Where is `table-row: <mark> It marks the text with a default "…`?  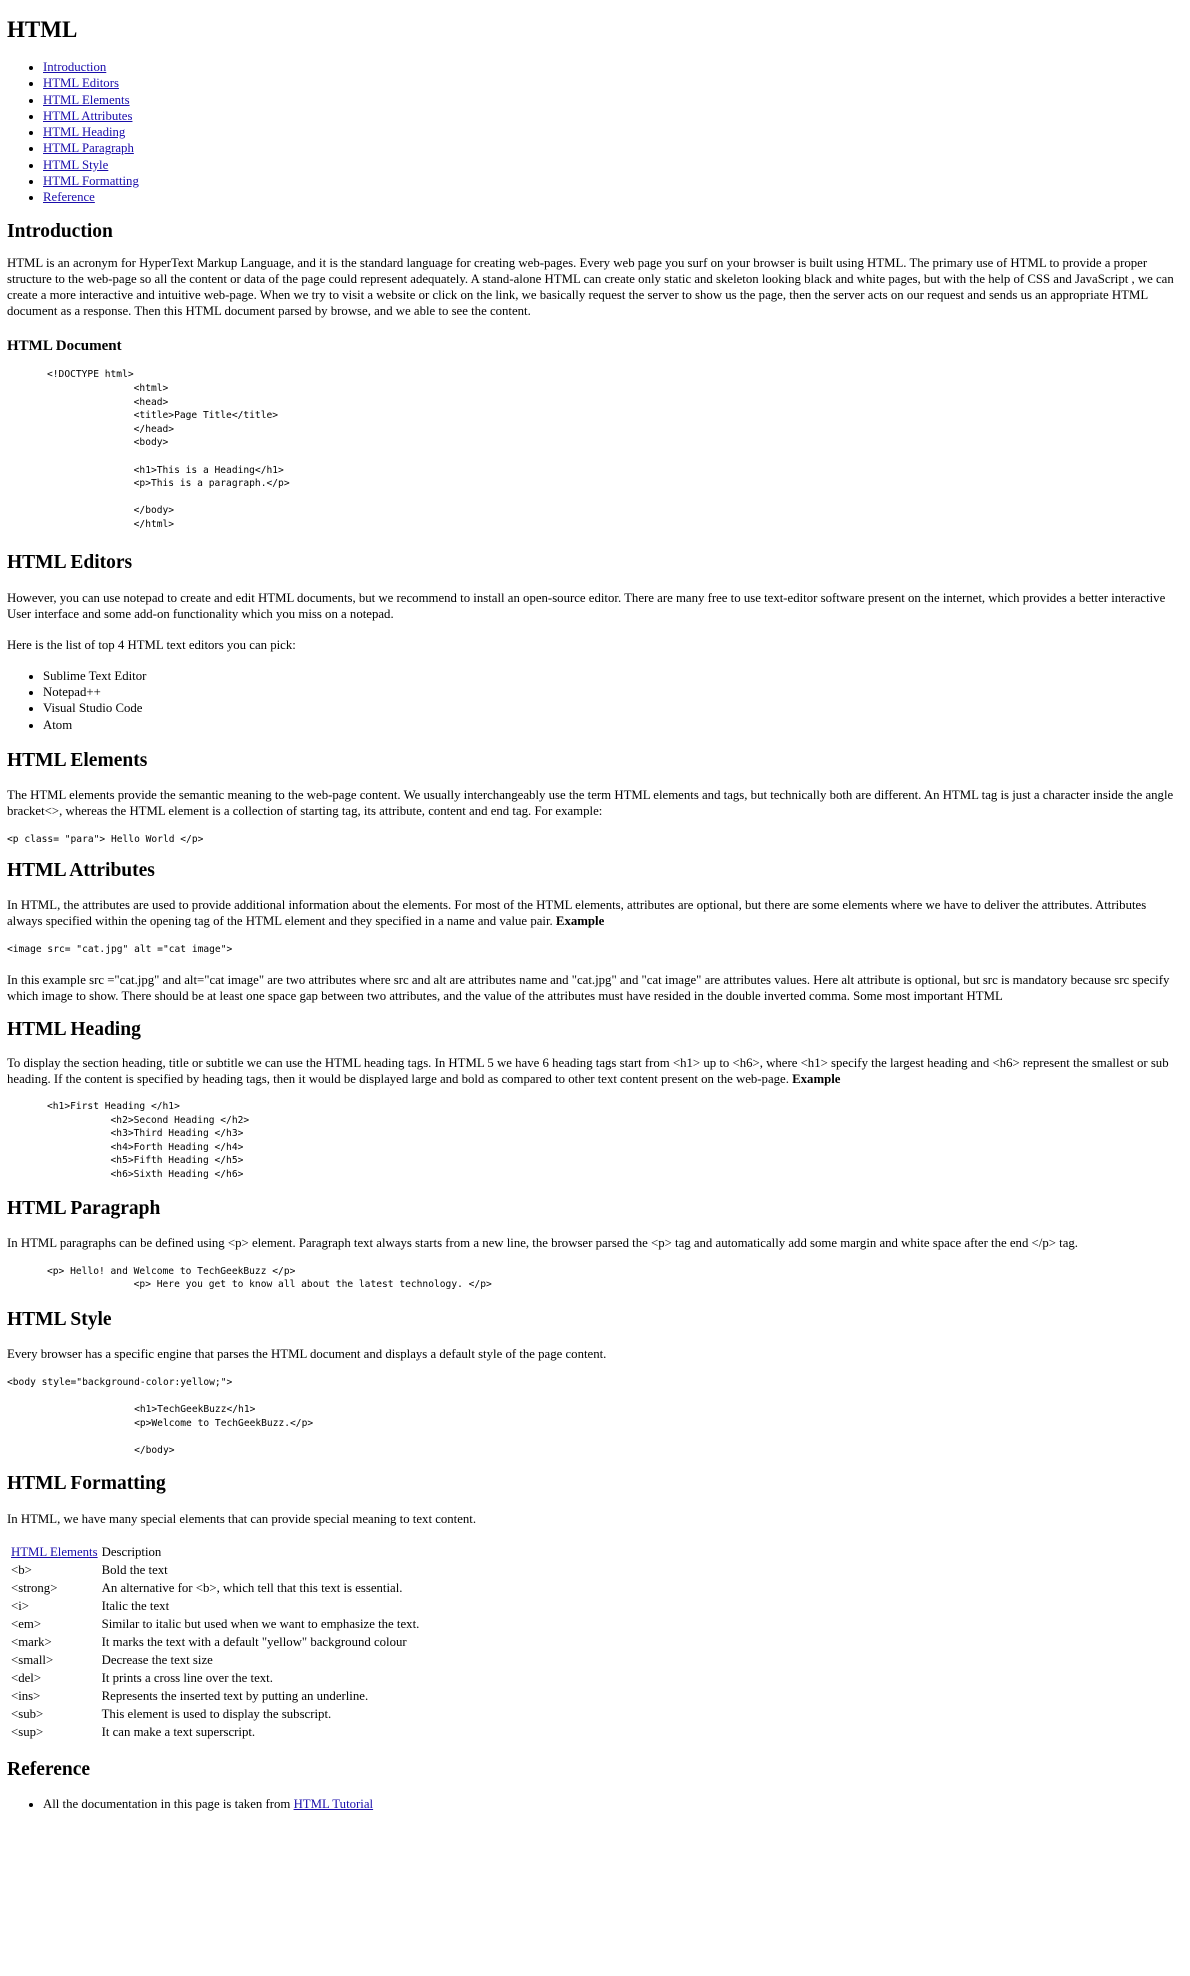
table-row: <mark> It marks the text with a default "… is located at coordinates (215, 1642).